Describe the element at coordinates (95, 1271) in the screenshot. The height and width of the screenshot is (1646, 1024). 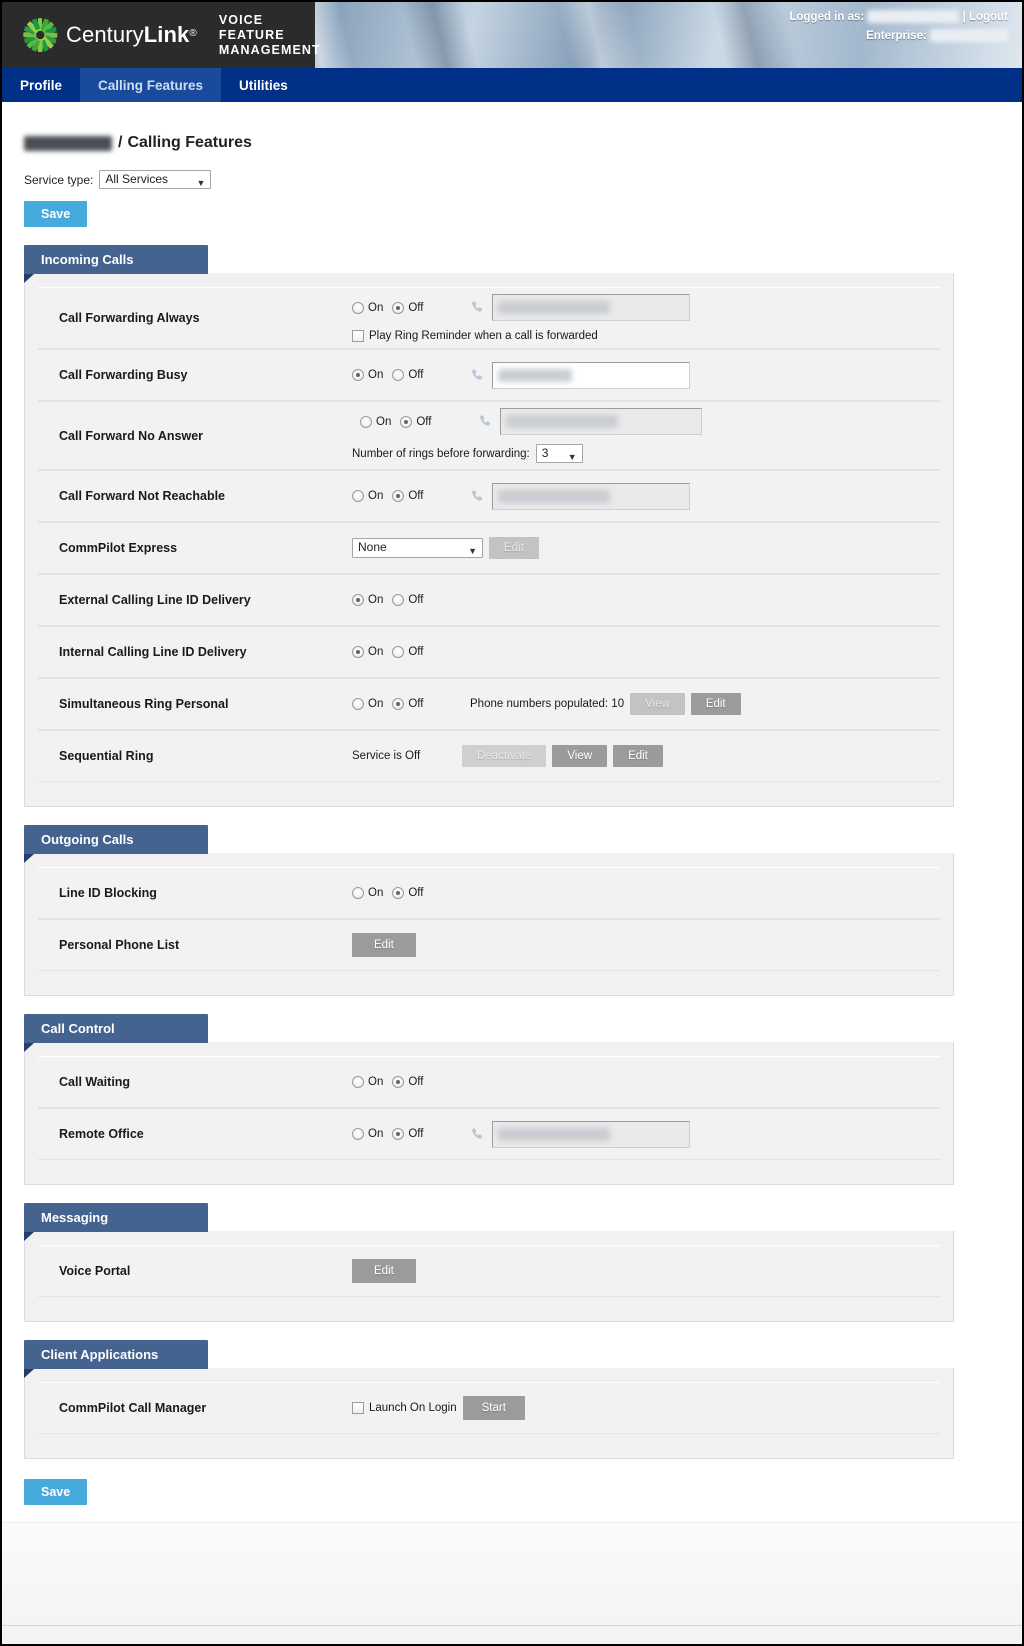
I see `feature-label-voice-portal: Voice Portal` at that location.